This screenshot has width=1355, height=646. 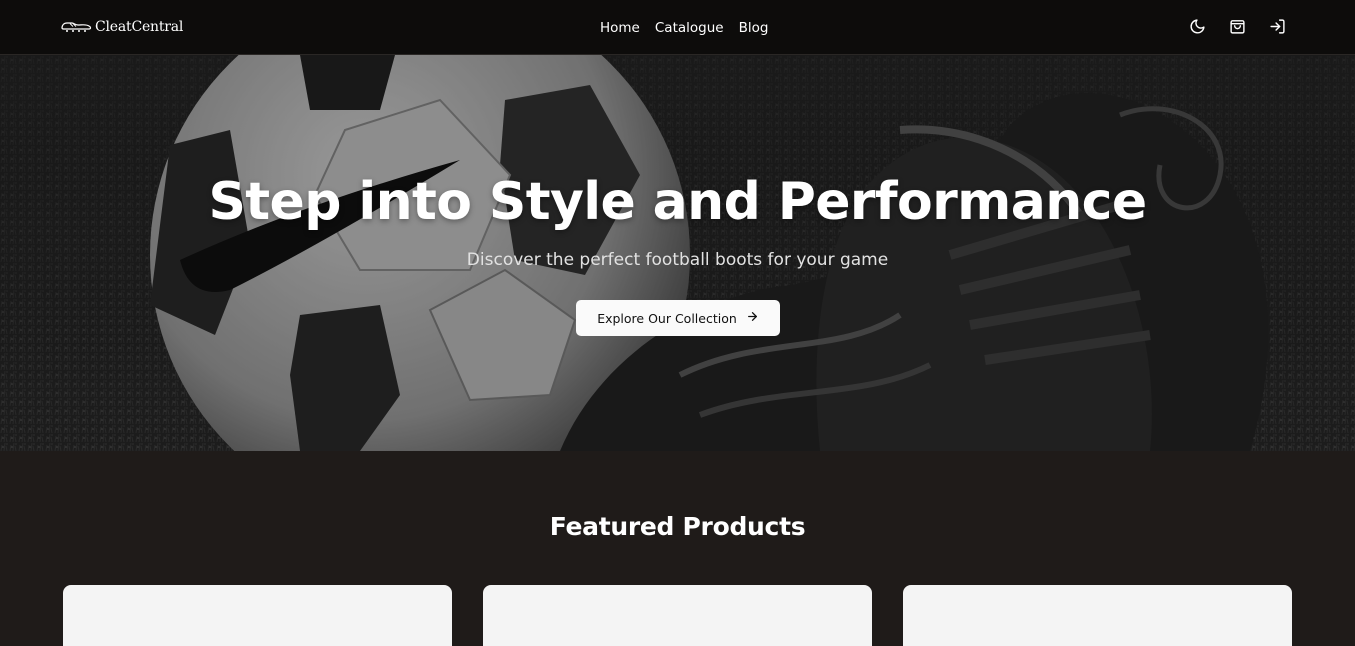 What do you see at coordinates (139, 27) in the screenshot?
I see `logo-text: CleatCentral` at bounding box center [139, 27].